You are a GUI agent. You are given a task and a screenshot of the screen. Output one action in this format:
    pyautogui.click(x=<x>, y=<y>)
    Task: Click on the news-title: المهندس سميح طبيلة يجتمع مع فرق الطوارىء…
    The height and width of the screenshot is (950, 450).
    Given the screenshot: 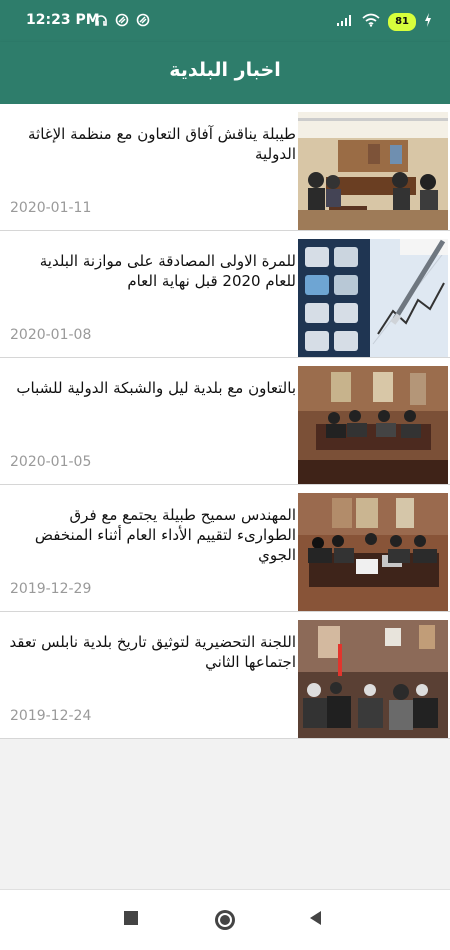 What is the action you would take?
    pyautogui.click(x=165, y=535)
    